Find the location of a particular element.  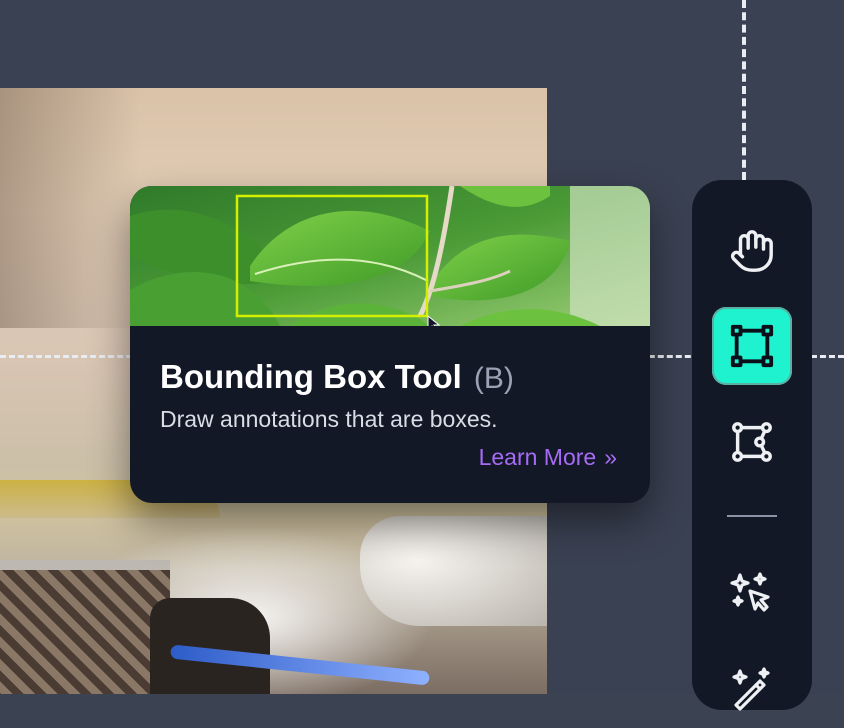

smart-select-tool-button is located at coordinates (752, 593).